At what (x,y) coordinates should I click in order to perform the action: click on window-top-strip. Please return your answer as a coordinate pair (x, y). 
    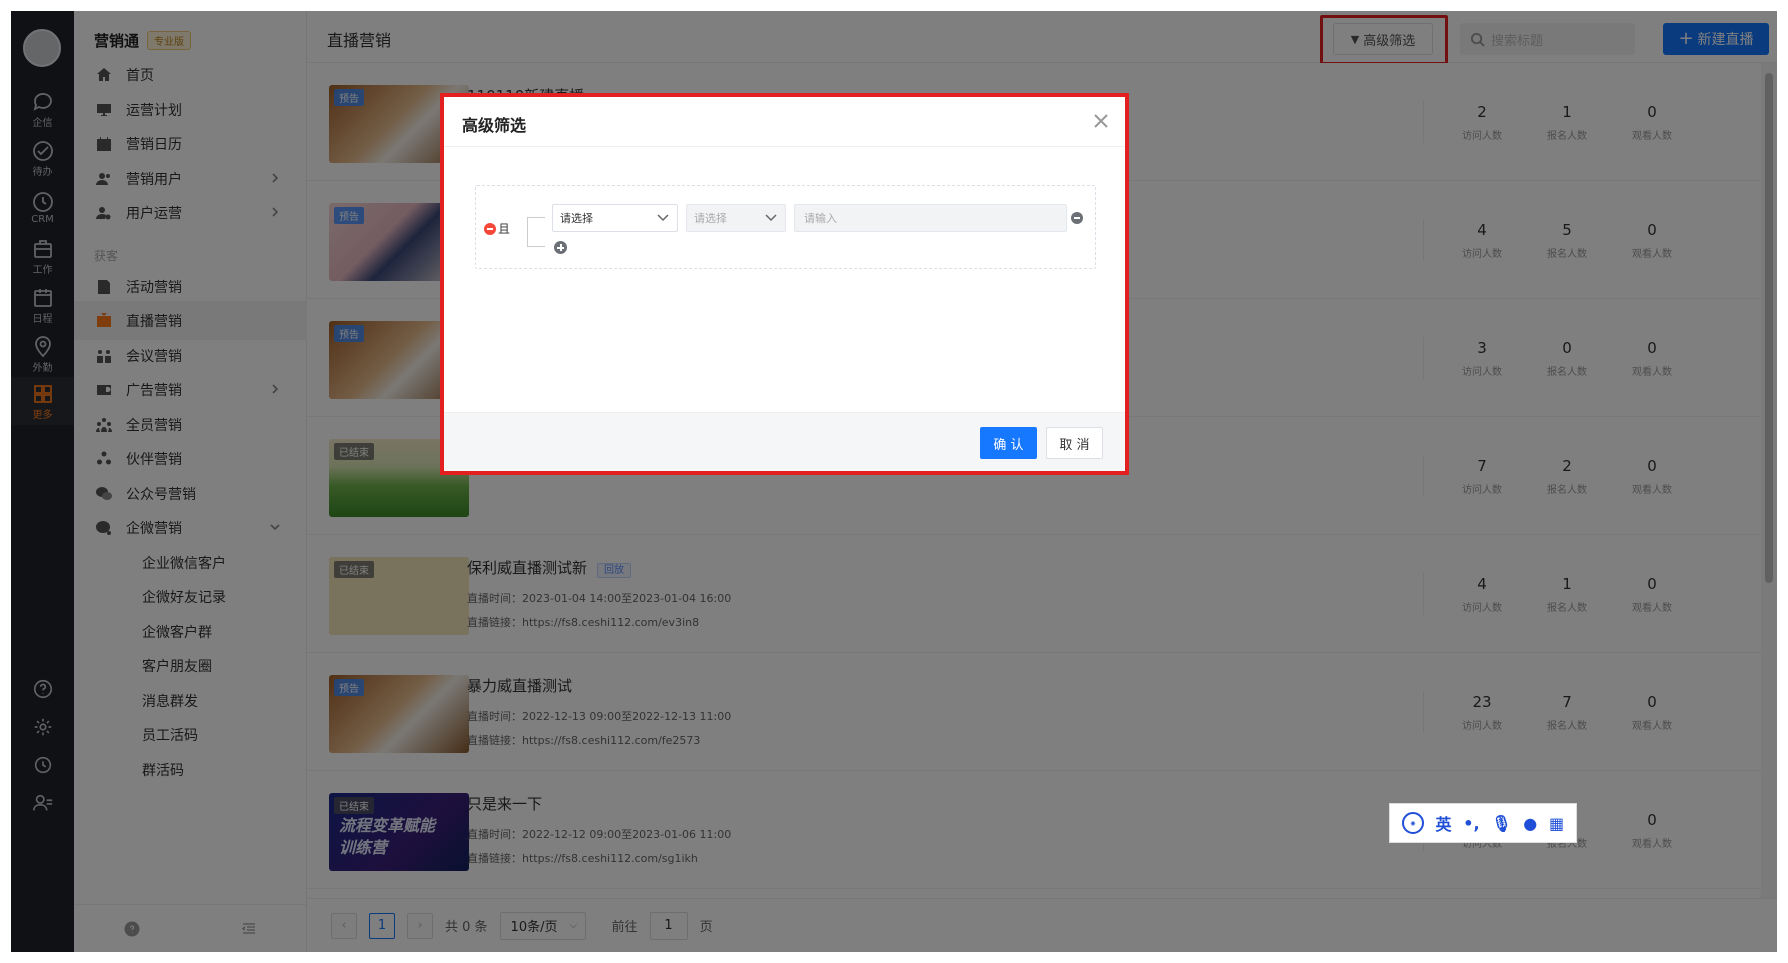
    Looking at the image, I should click on (894, 5).